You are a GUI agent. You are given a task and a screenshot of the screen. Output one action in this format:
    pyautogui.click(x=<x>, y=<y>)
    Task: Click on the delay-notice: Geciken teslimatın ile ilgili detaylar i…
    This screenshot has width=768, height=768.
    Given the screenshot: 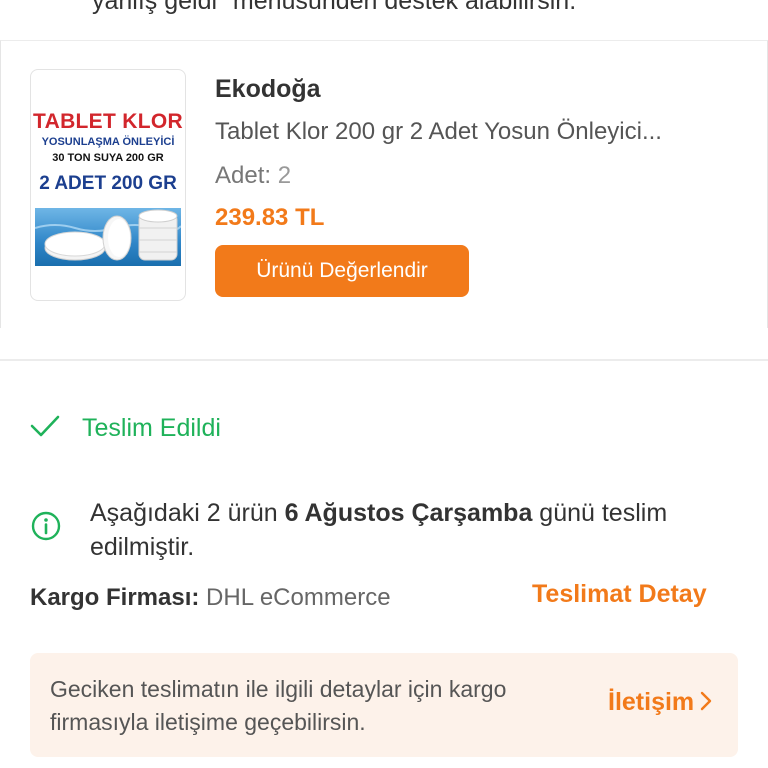 What is the action you would take?
    pyautogui.click(x=384, y=705)
    